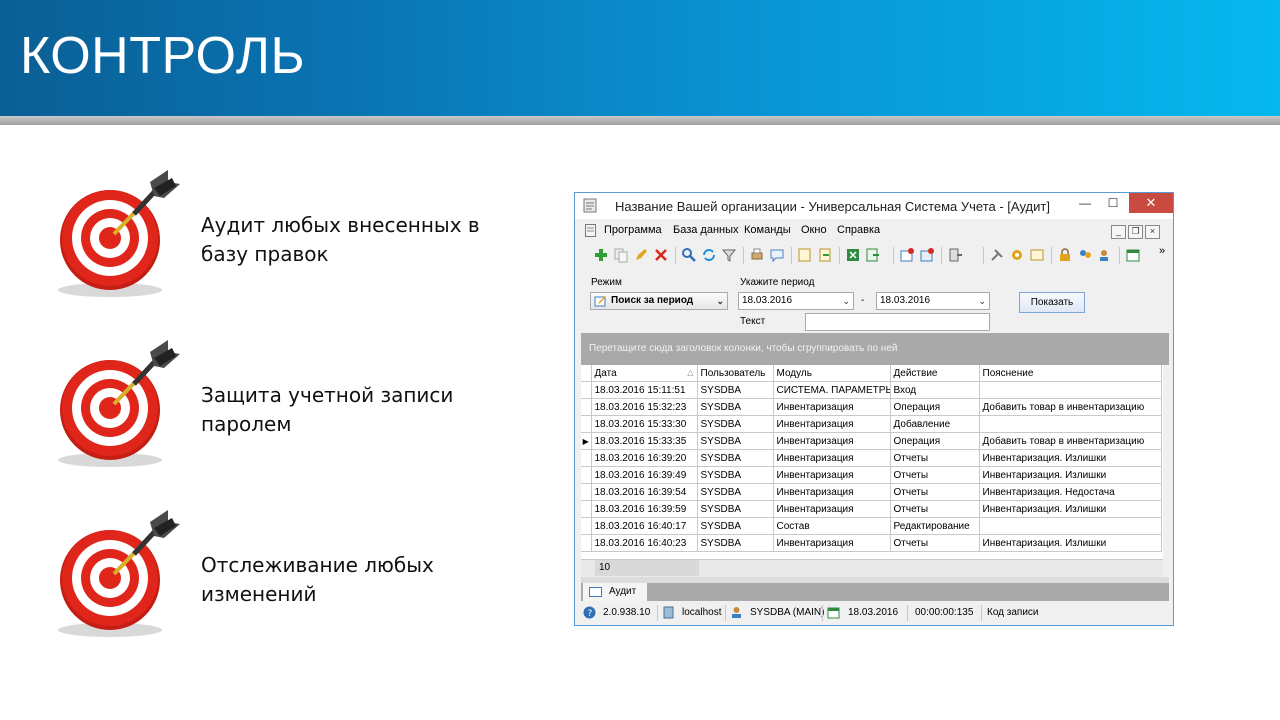 This screenshot has width=1280, height=720. What do you see at coordinates (644, 424) in the screenshot?
I see `table-cell: 18.03.2016 15:33:30` at bounding box center [644, 424].